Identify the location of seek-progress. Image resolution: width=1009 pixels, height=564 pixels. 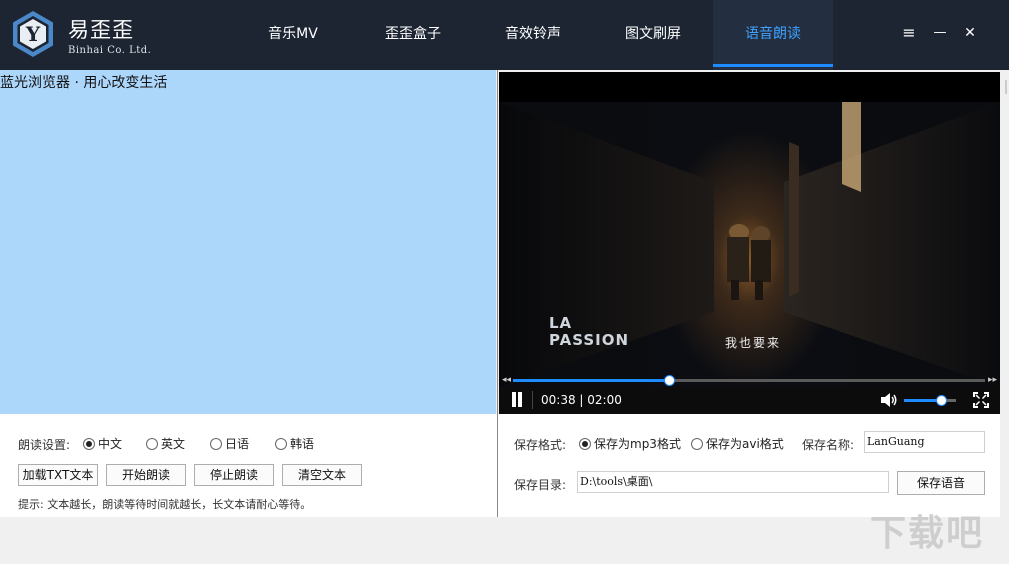
(591, 380).